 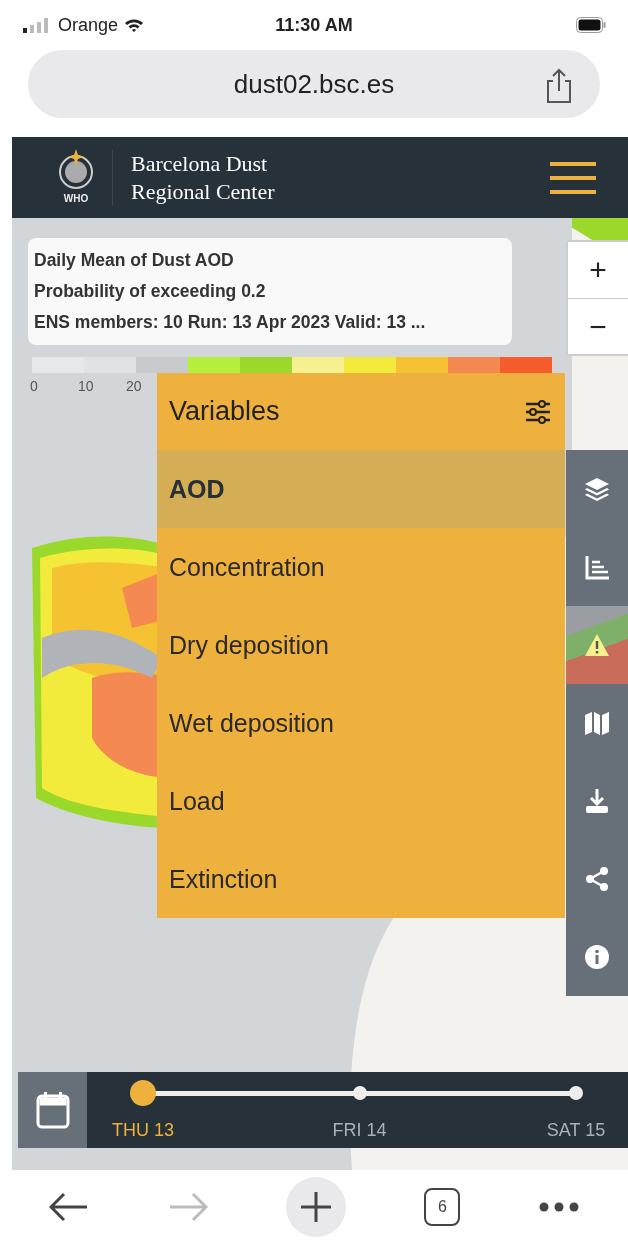 What do you see at coordinates (69, 1206) in the screenshot?
I see `back-icon` at bounding box center [69, 1206].